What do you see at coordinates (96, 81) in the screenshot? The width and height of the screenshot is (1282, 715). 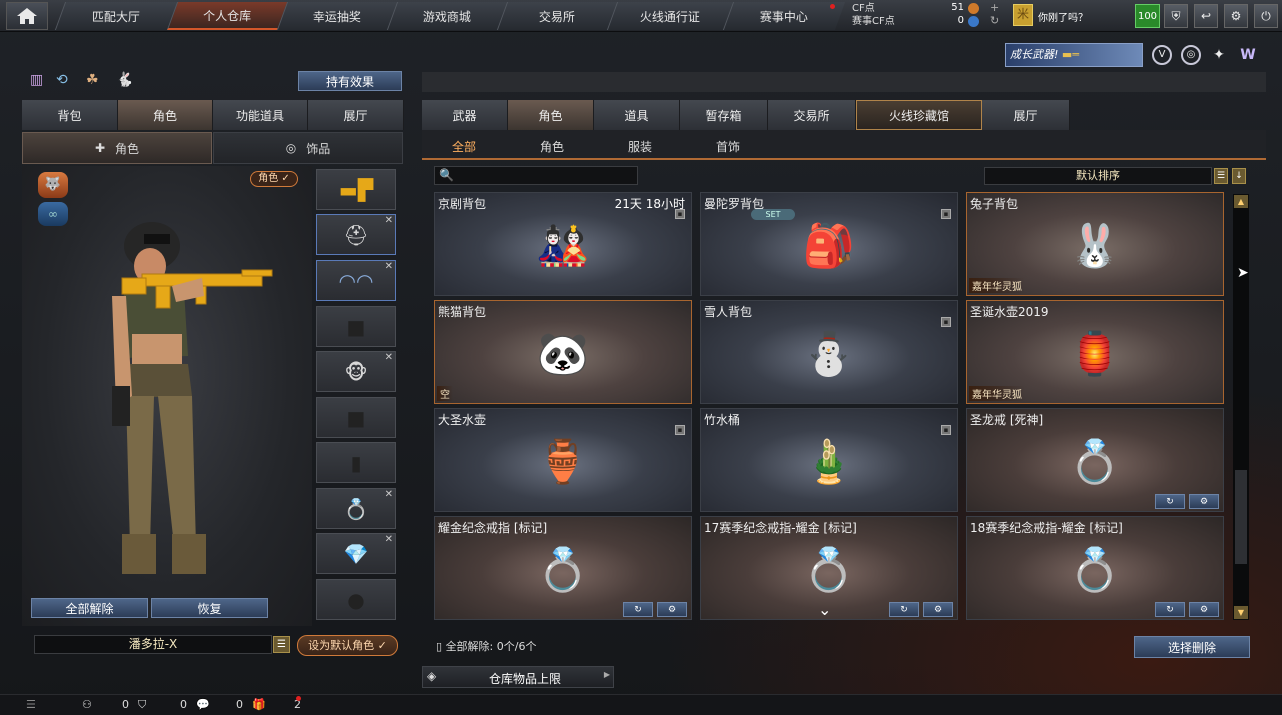 I see `character-action-icon: ☘` at bounding box center [96, 81].